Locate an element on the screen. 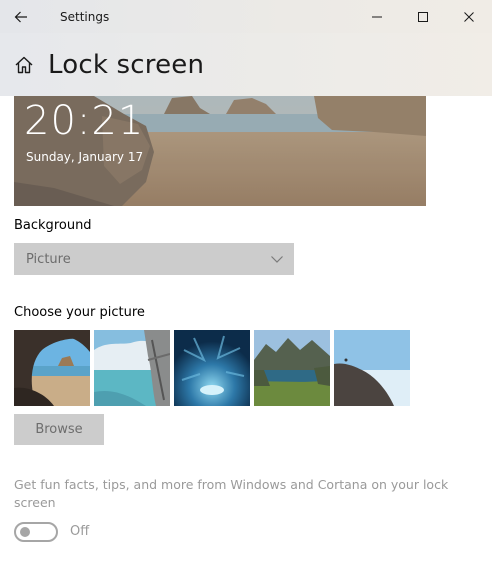 The width and height of the screenshot is (492, 562). preview-time: 20:21 is located at coordinates (84, 121).